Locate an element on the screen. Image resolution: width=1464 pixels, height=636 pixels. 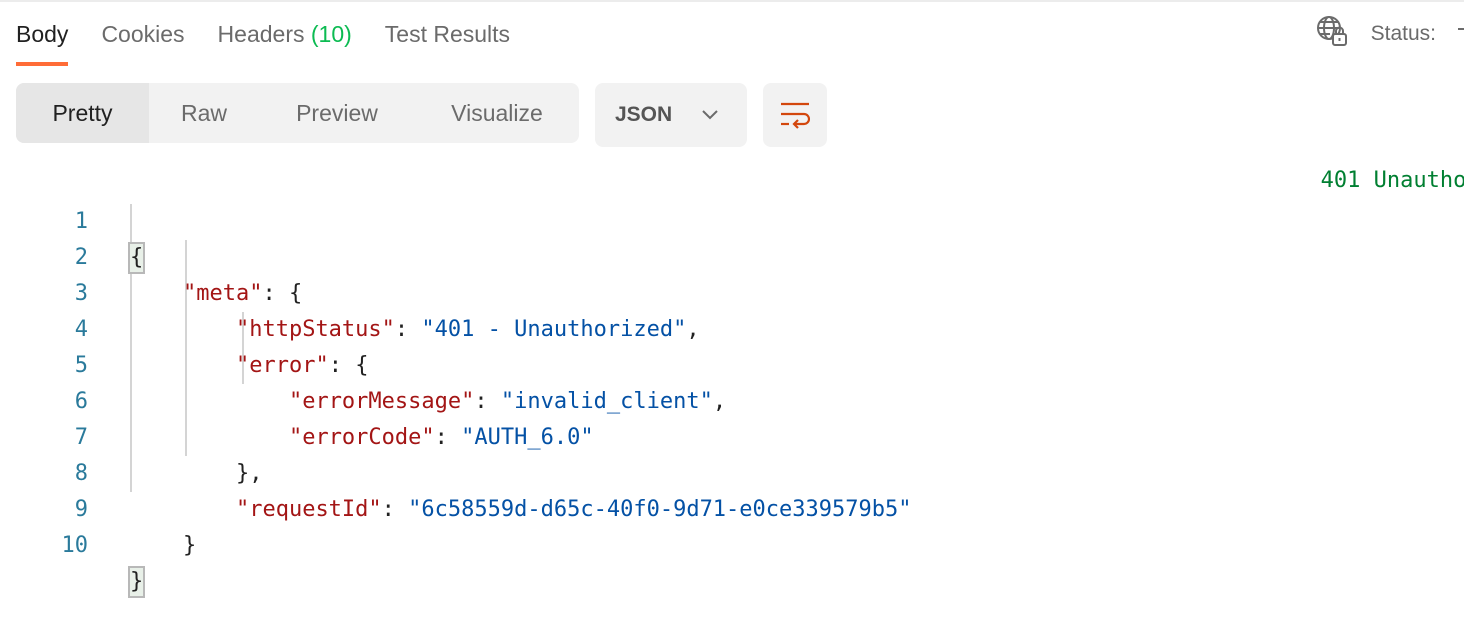
tab-cookies: Cookies is located at coordinates (142, 34).